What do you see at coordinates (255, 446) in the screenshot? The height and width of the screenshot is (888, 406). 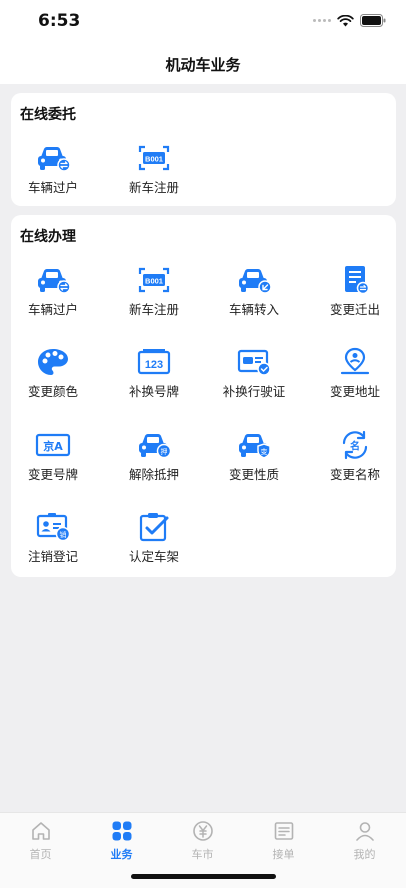 I see `car-nature-icon: 变` at bounding box center [255, 446].